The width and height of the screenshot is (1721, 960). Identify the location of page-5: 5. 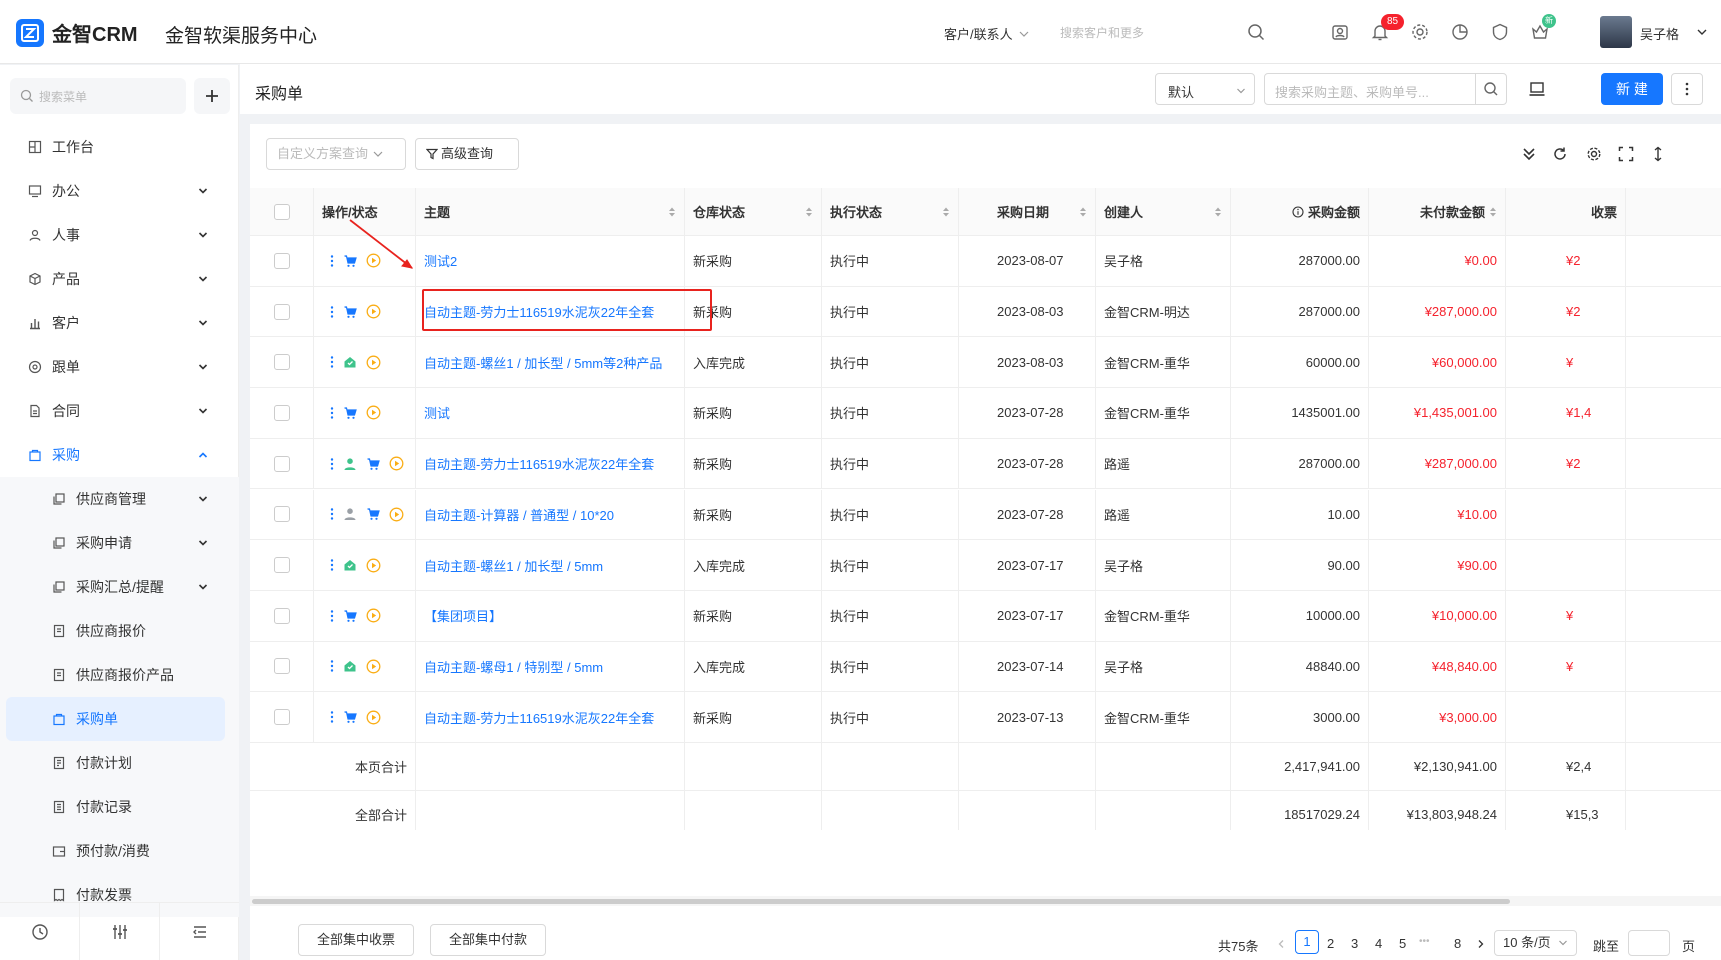
(1402, 943).